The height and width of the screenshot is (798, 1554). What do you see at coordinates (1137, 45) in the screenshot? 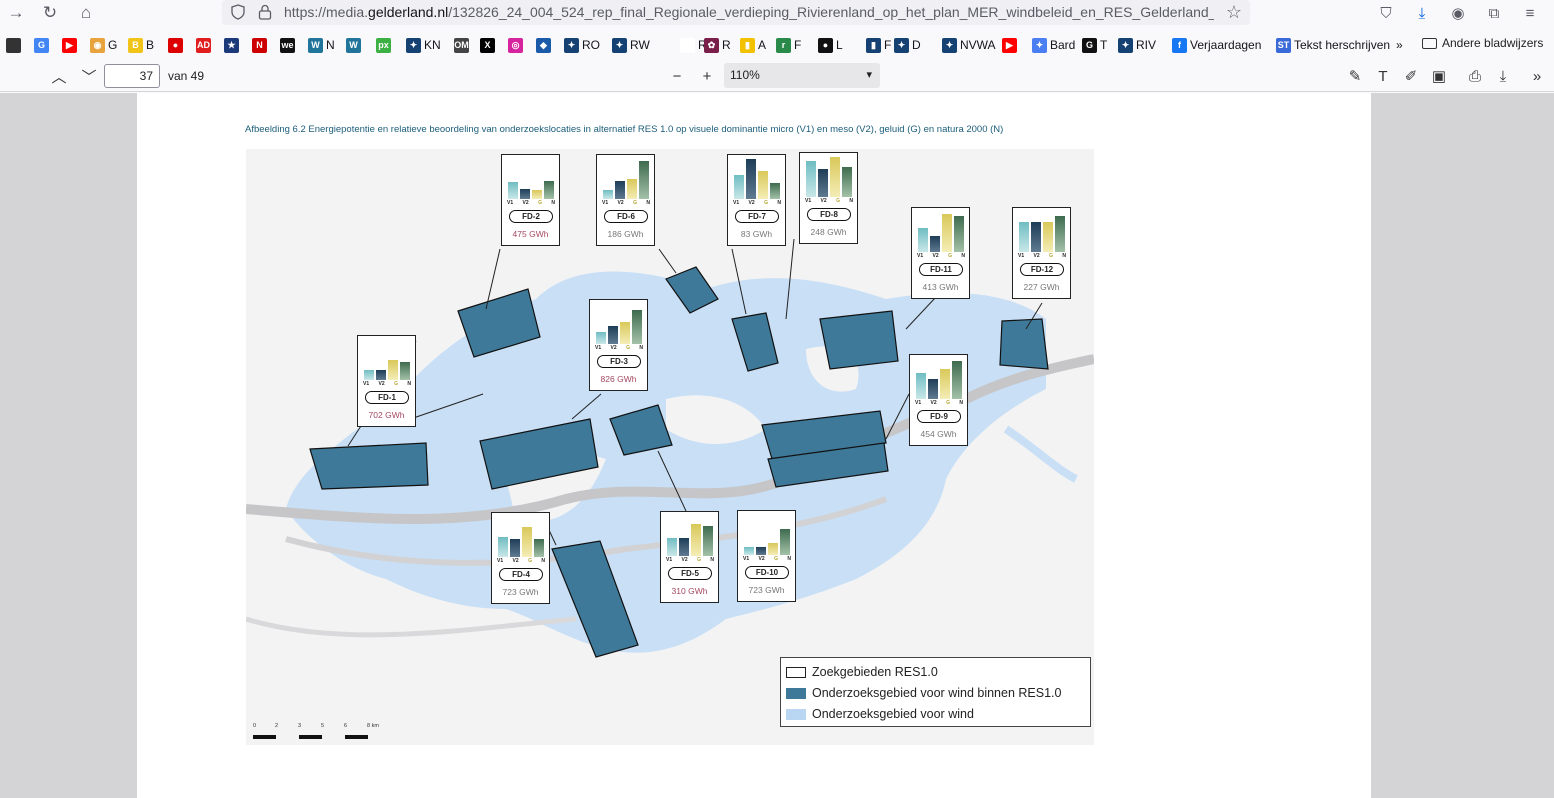
I see `bookmark-item: ✦ RIV` at bounding box center [1137, 45].